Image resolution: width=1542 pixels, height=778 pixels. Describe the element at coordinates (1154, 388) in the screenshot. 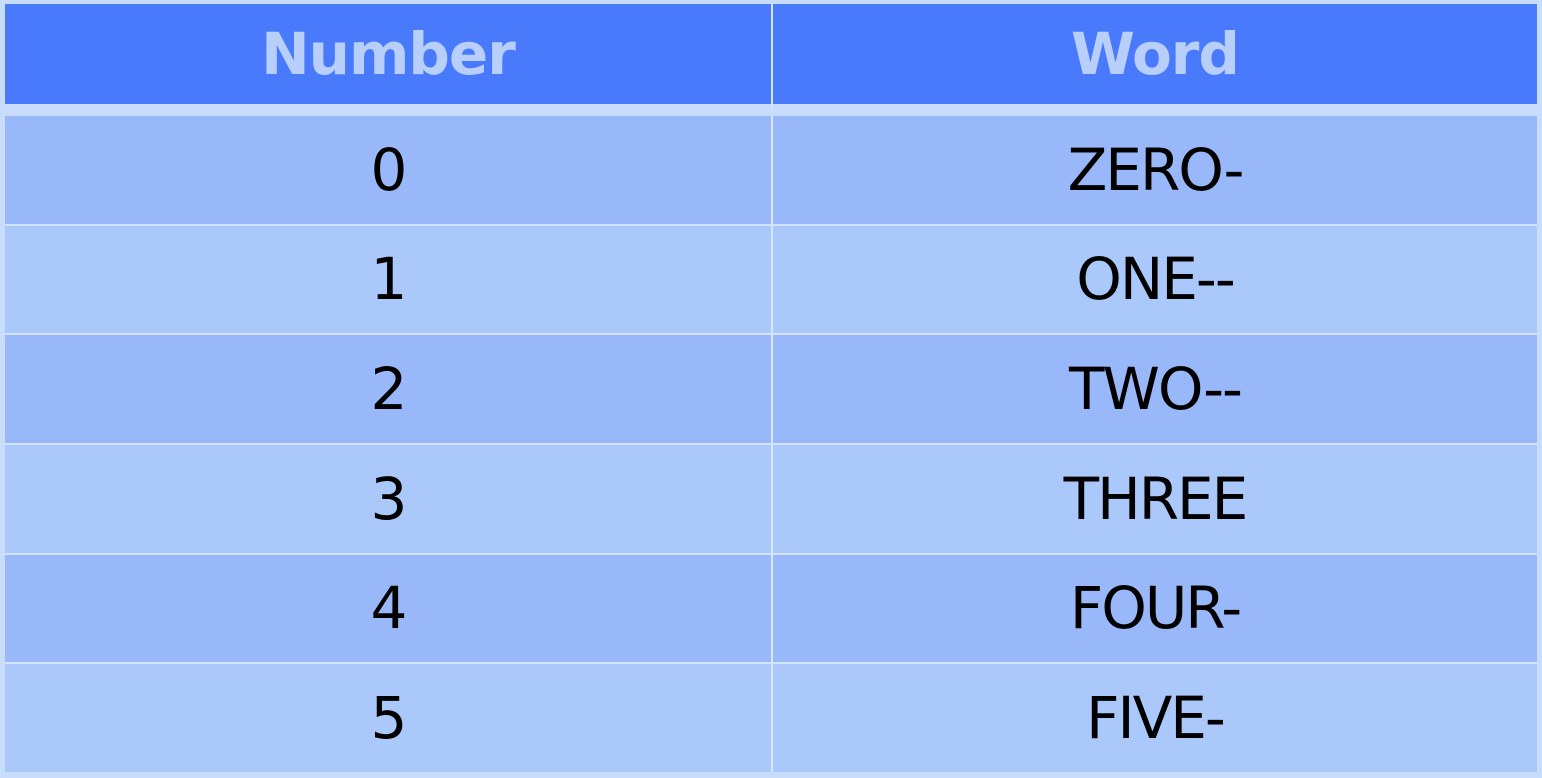

I see `cell-word: TWO--` at that location.